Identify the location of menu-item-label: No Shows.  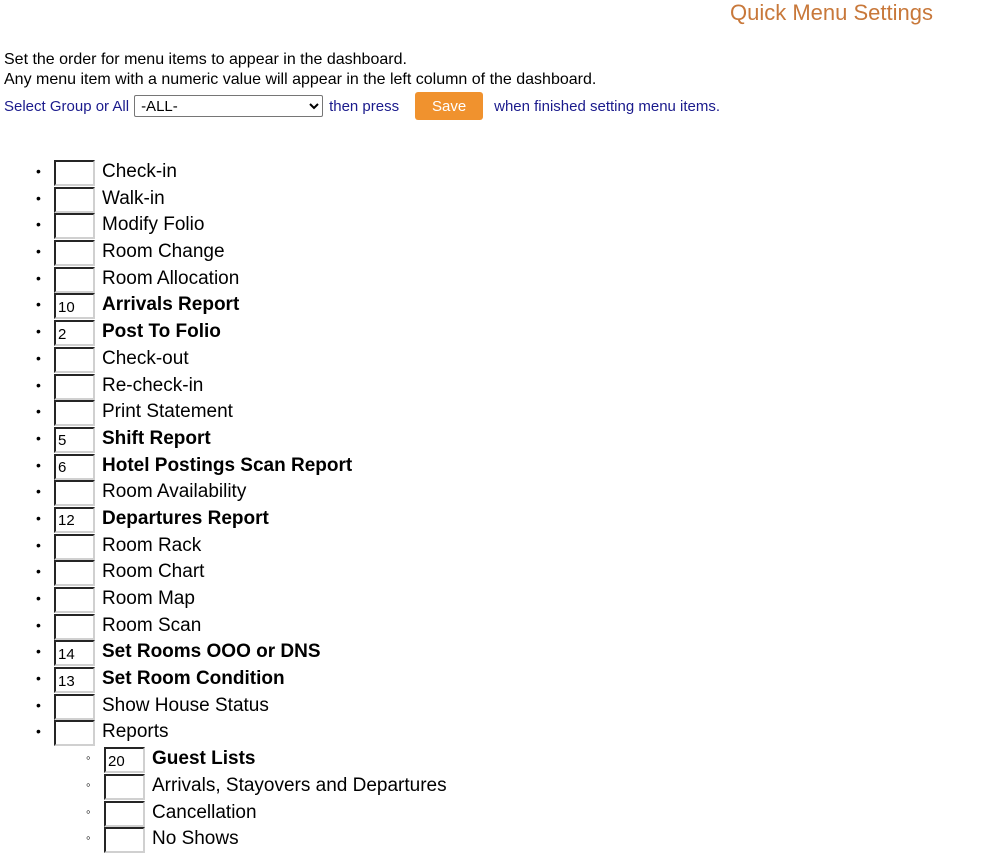
(195, 839).